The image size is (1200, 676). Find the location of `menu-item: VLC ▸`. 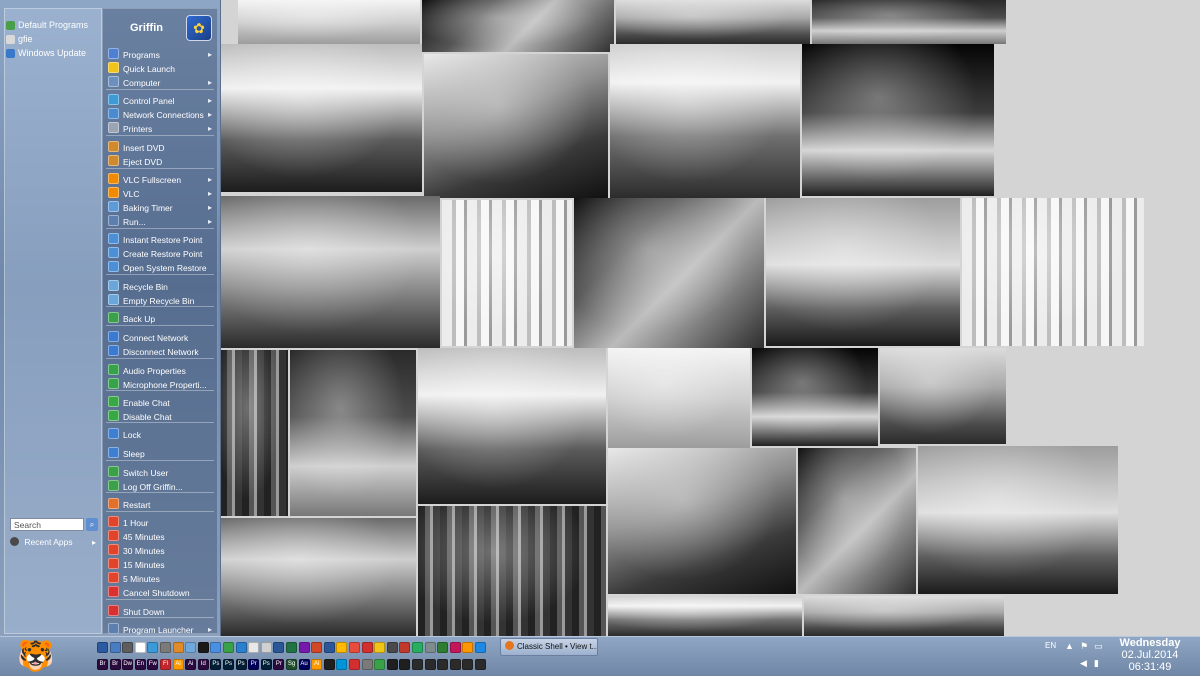

menu-item: VLC ▸ is located at coordinates (160, 193).